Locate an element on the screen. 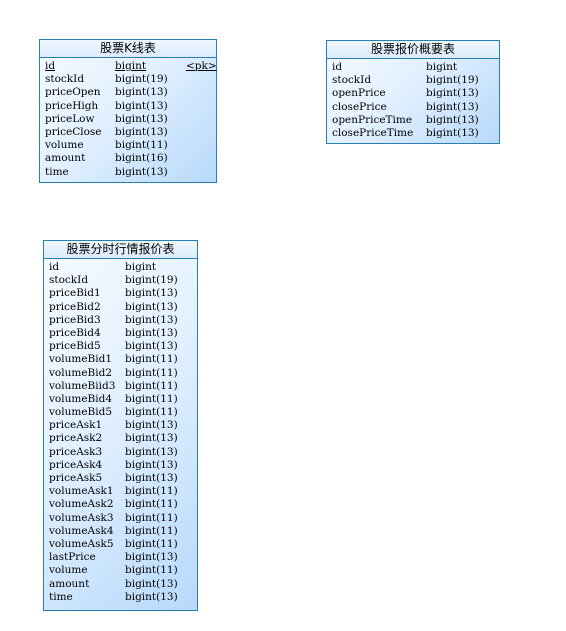  attribute-name: priceBid5 is located at coordinates (75, 346).